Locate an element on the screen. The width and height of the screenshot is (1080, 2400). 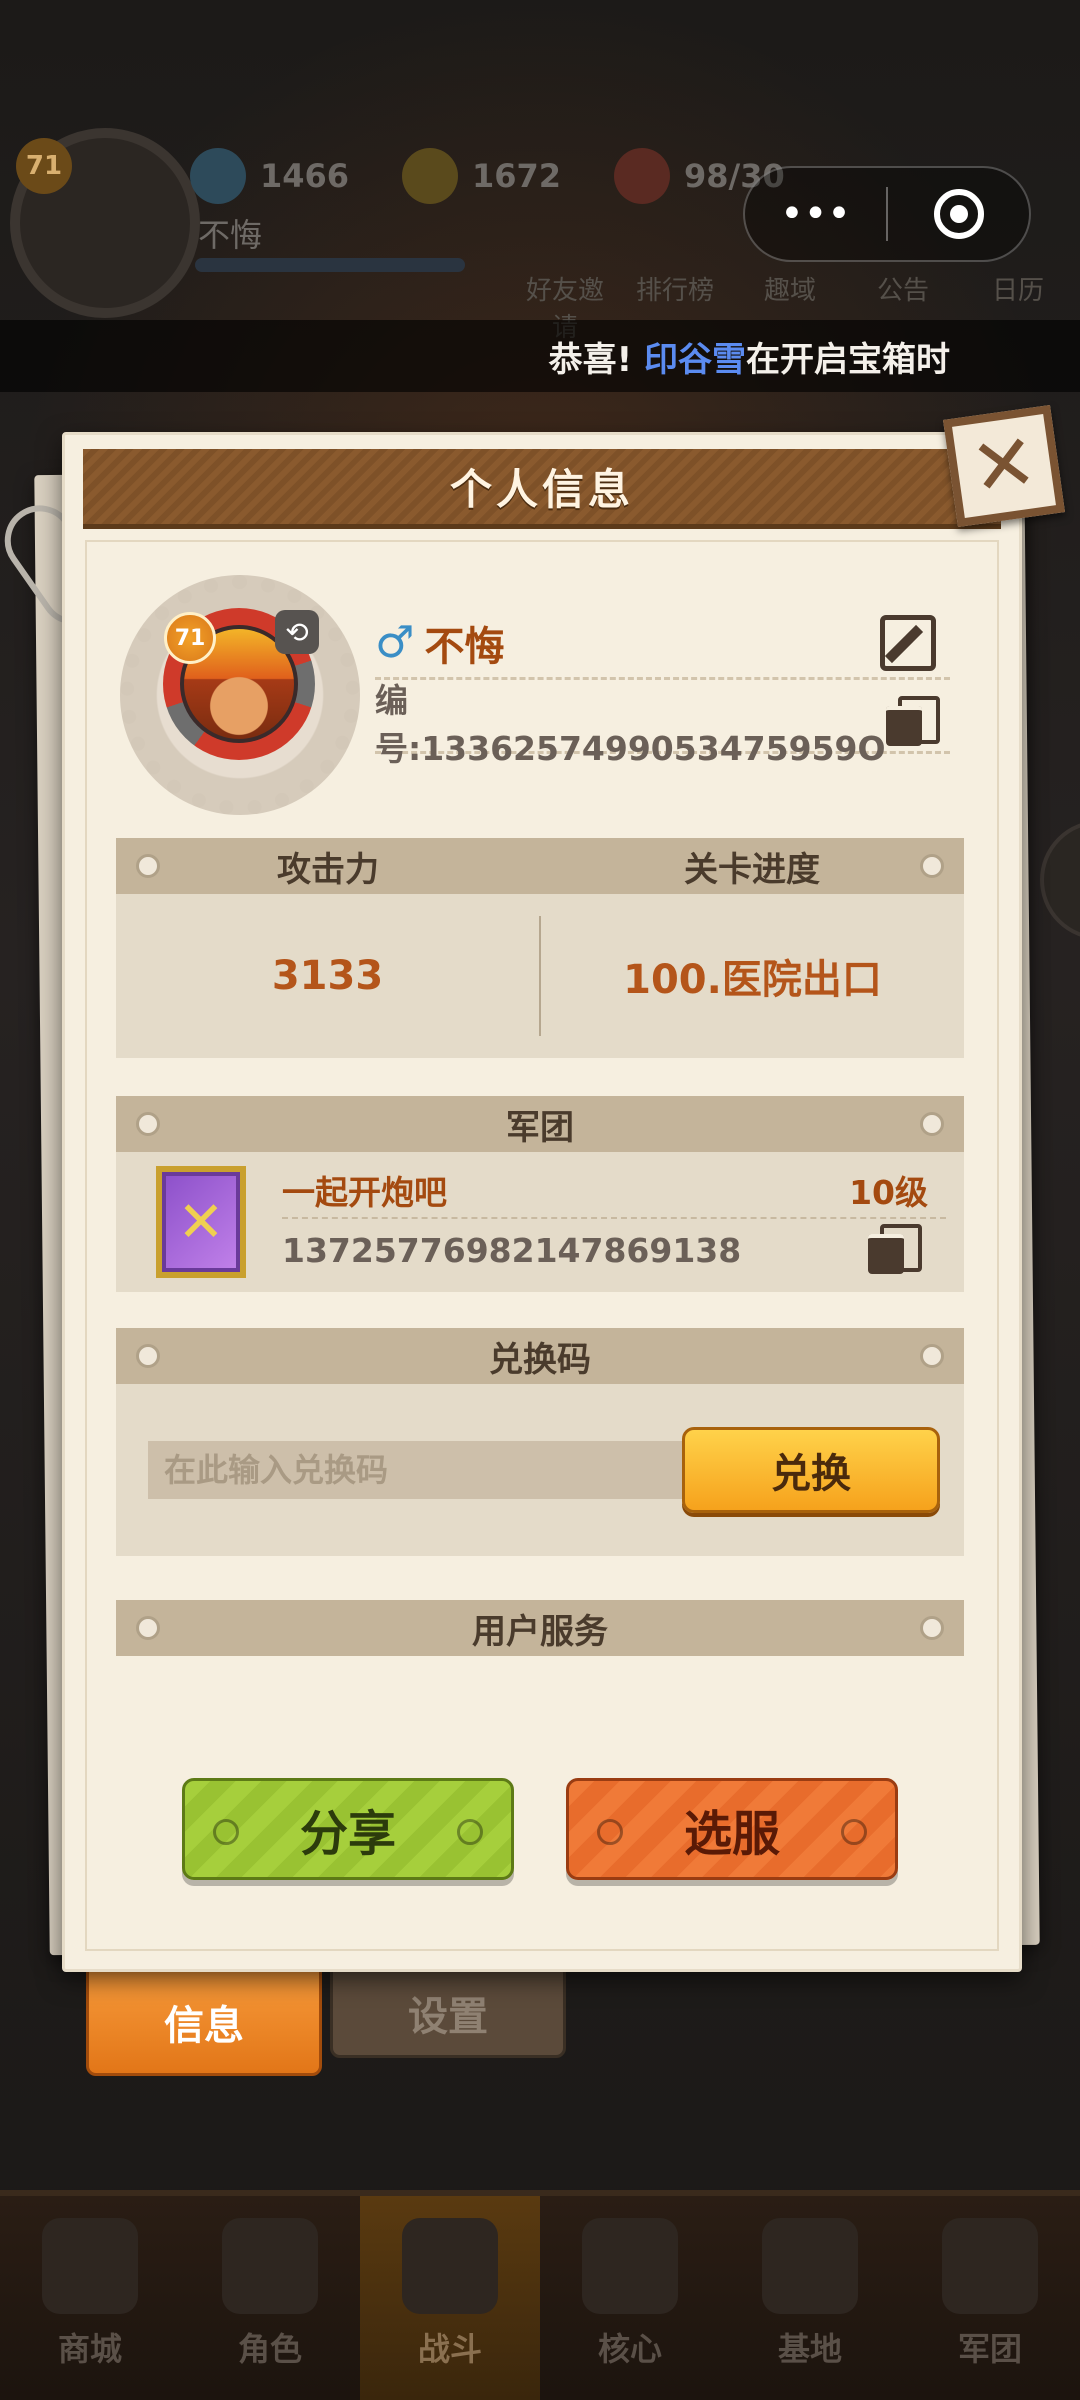
hud-coins: 1672 is located at coordinates (482, 176).